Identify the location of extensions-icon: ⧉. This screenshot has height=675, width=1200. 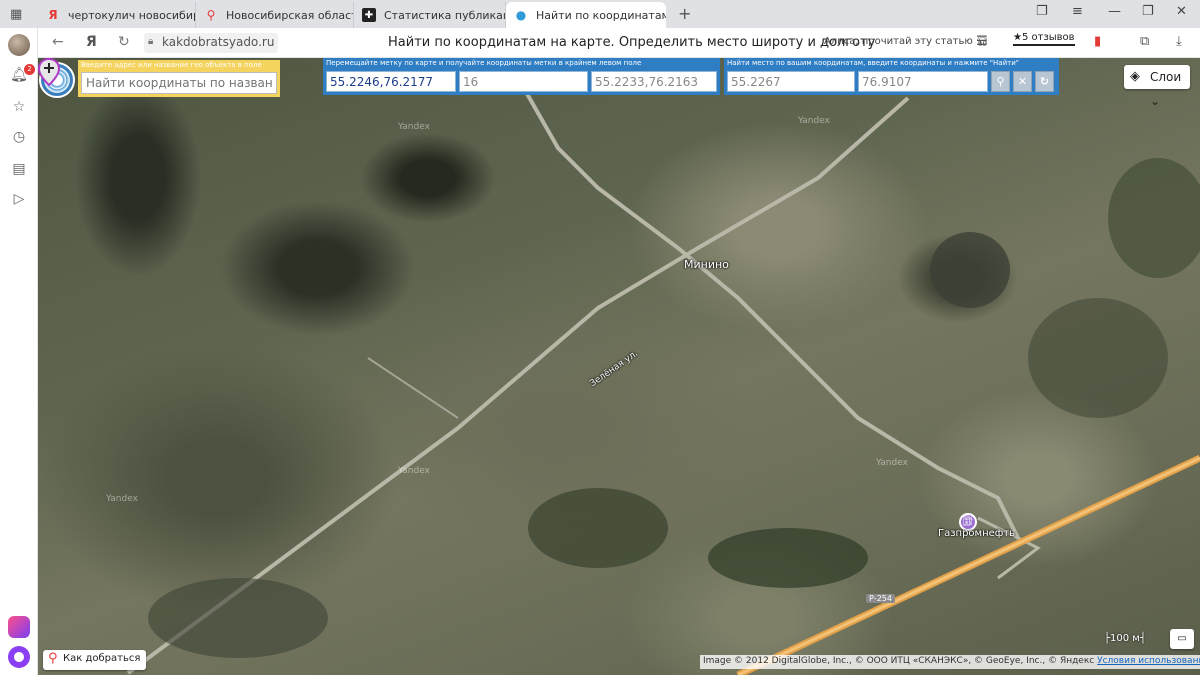
(1144, 41).